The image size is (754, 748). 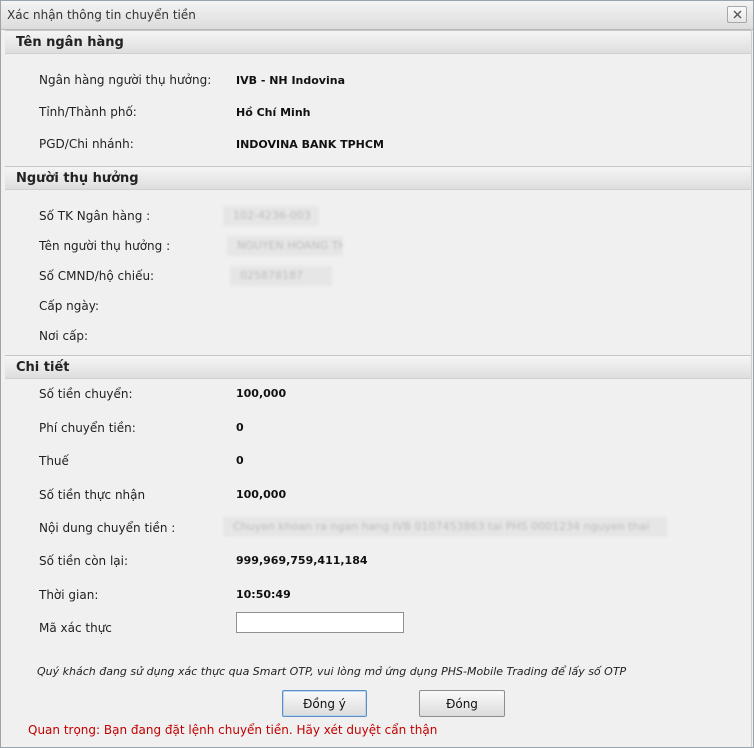 What do you see at coordinates (105, 246) in the screenshot?
I see `beneficiary-name-label: Tên người thụ hưởng :` at bounding box center [105, 246].